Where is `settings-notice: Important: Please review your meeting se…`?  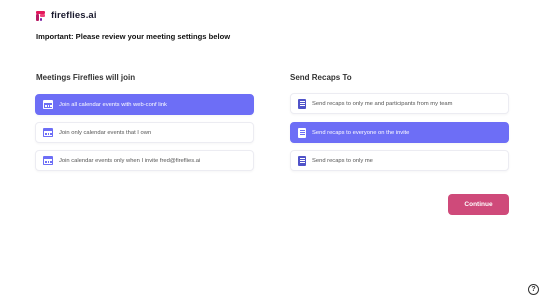 settings-notice: Important: Please review your meeting se… is located at coordinates (133, 36).